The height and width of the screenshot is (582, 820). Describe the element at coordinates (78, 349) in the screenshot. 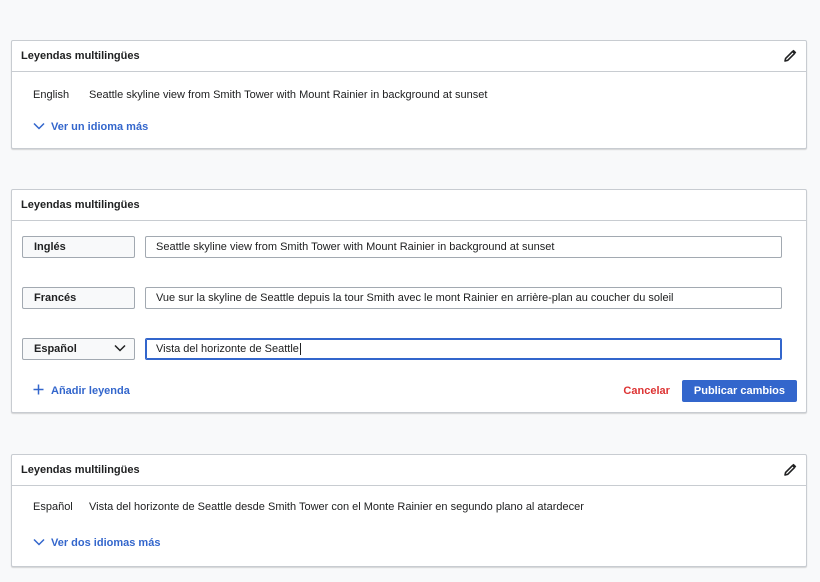

I see `language-select: Español` at that location.